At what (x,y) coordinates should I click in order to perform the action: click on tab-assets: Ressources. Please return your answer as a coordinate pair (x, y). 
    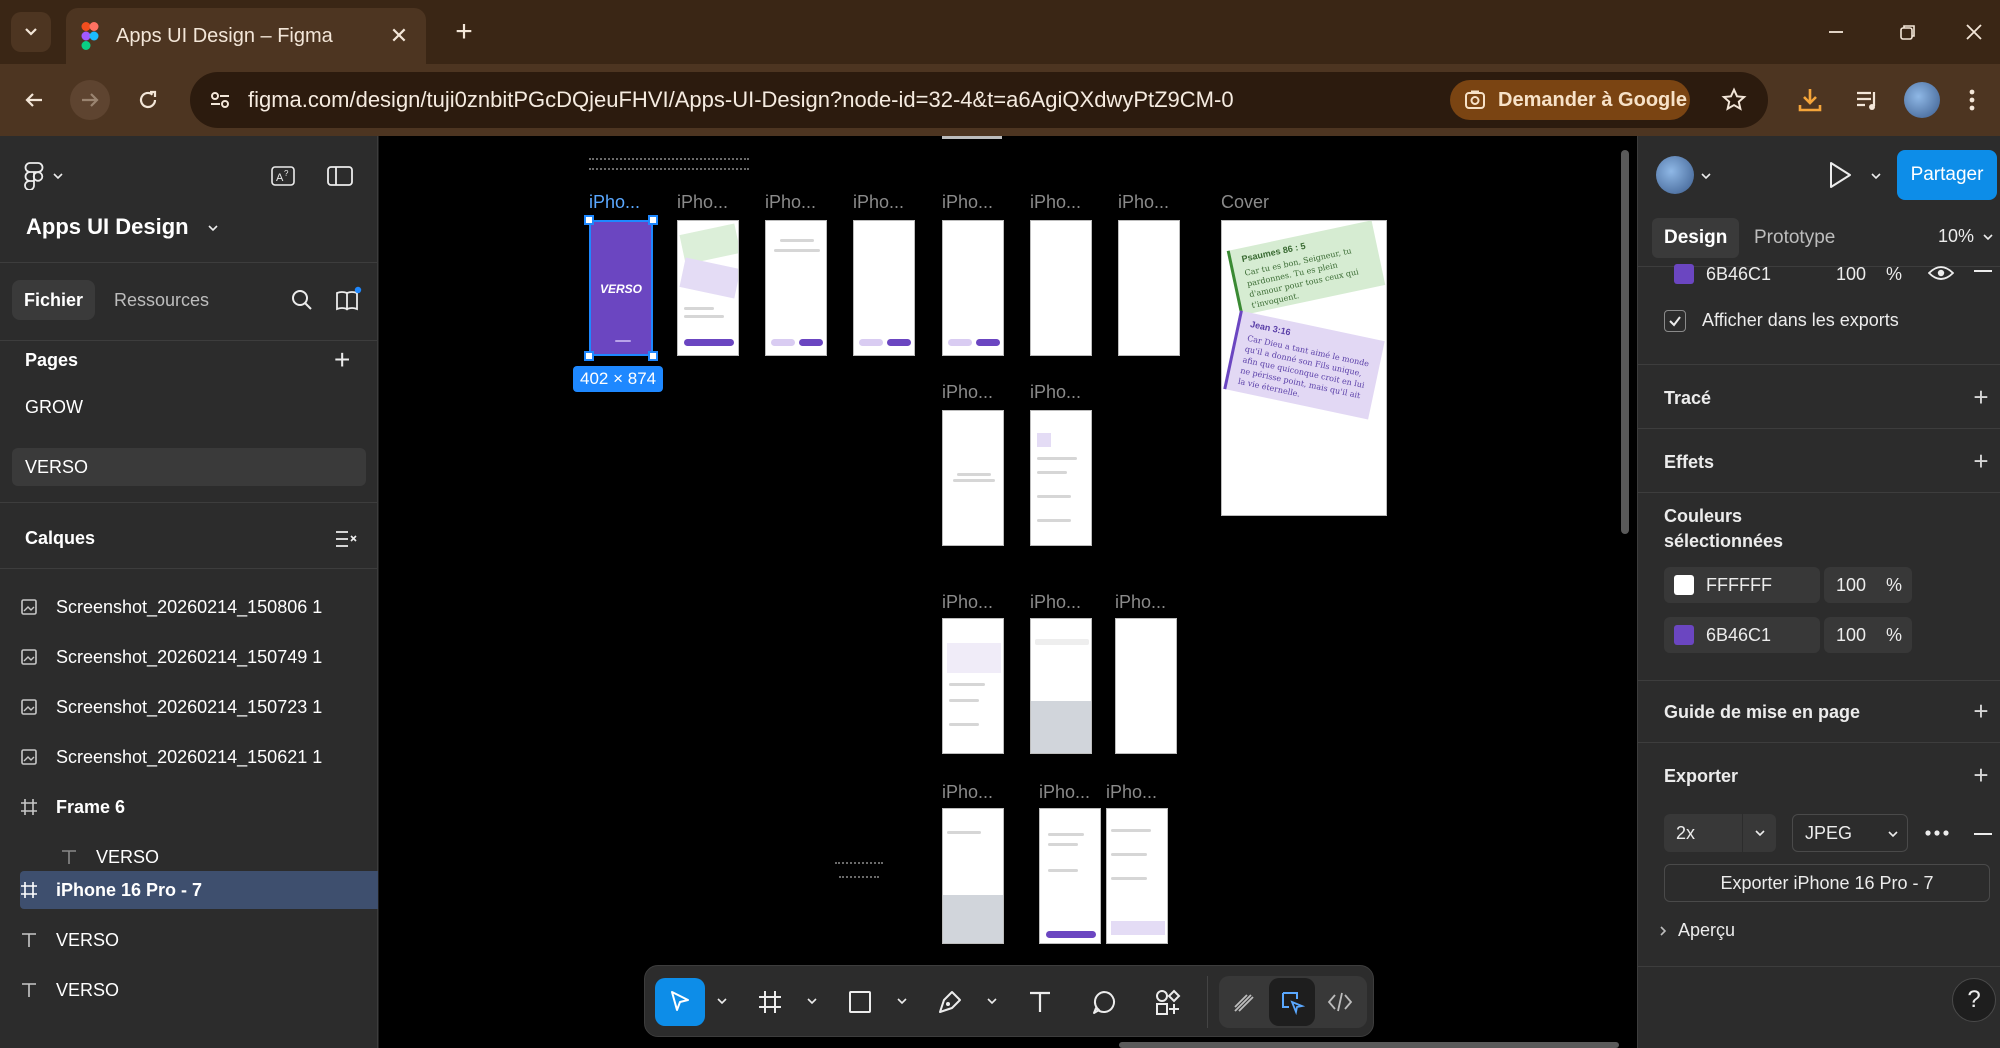
    Looking at the image, I should click on (161, 300).